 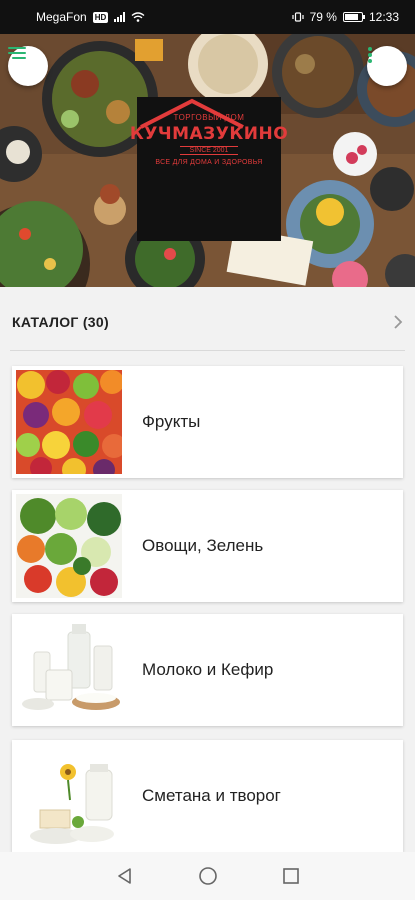 I want to click on logo-since: SINCE 2001, so click(x=209, y=150).